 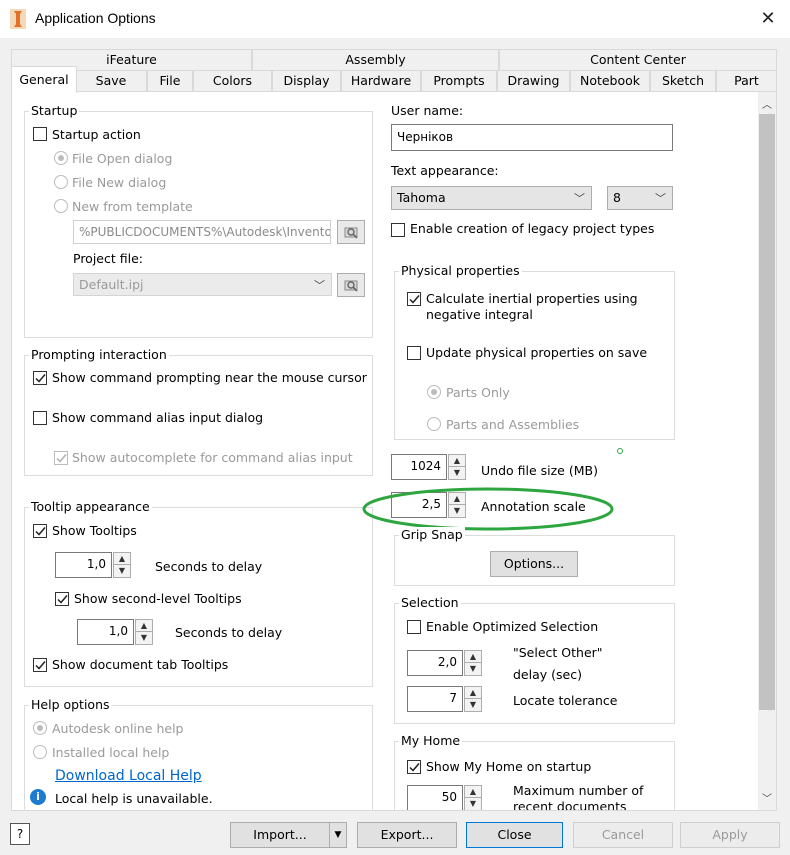 I want to click on max-recent-input: 50, so click(x=435, y=797).